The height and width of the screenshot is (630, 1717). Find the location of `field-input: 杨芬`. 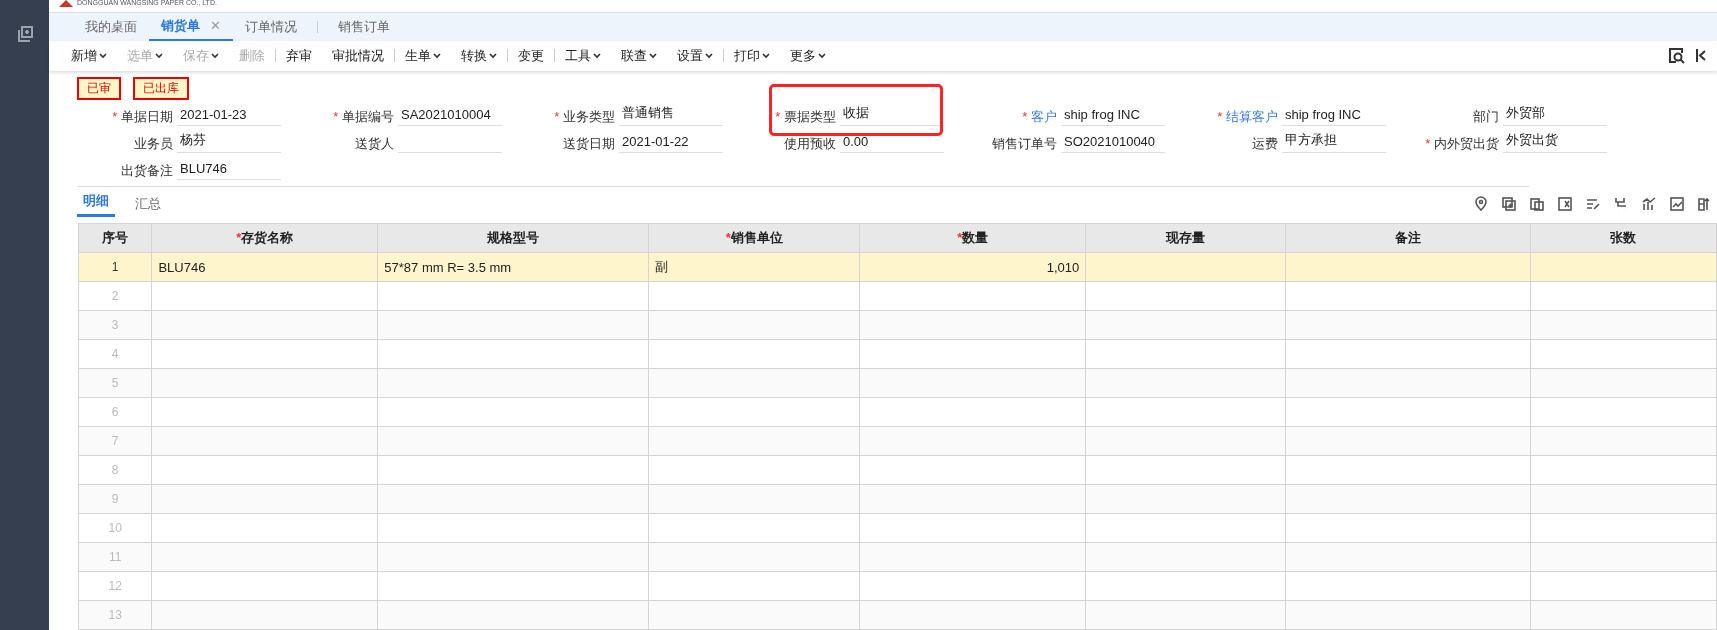

field-input: 杨芬 is located at coordinates (229, 142).